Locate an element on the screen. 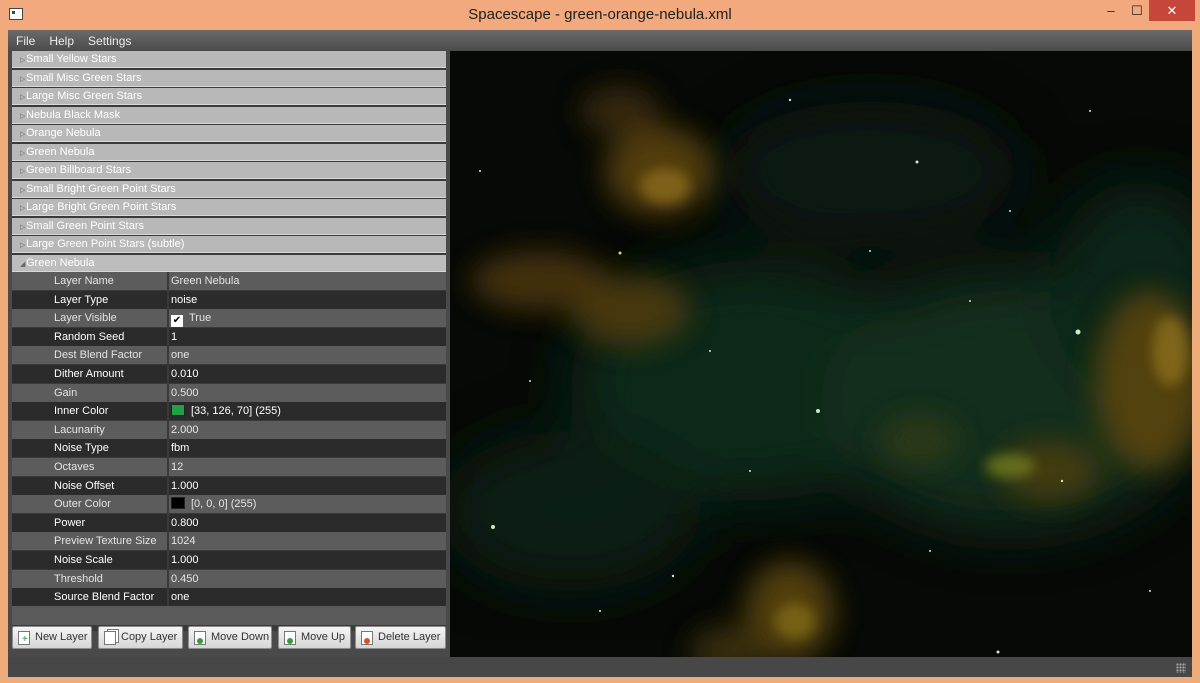  property-row: Gain 0.500 is located at coordinates (229, 392).